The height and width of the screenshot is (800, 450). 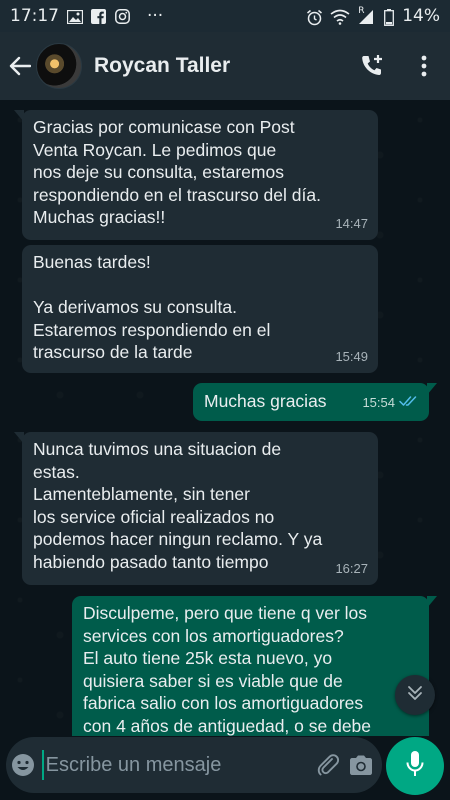 What do you see at coordinates (340, 17) in the screenshot?
I see `wifi-icon` at bounding box center [340, 17].